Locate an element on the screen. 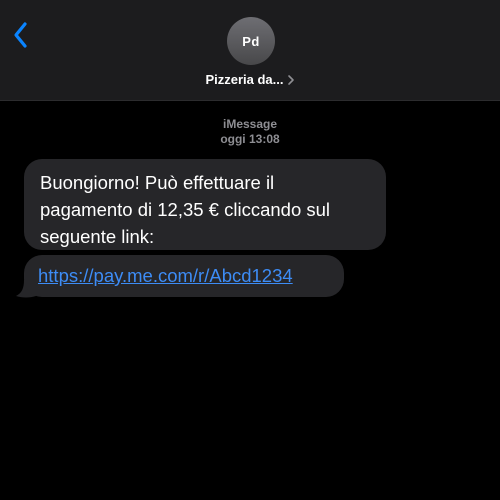  avatar-initials: Pd is located at coordinates (251, 41).